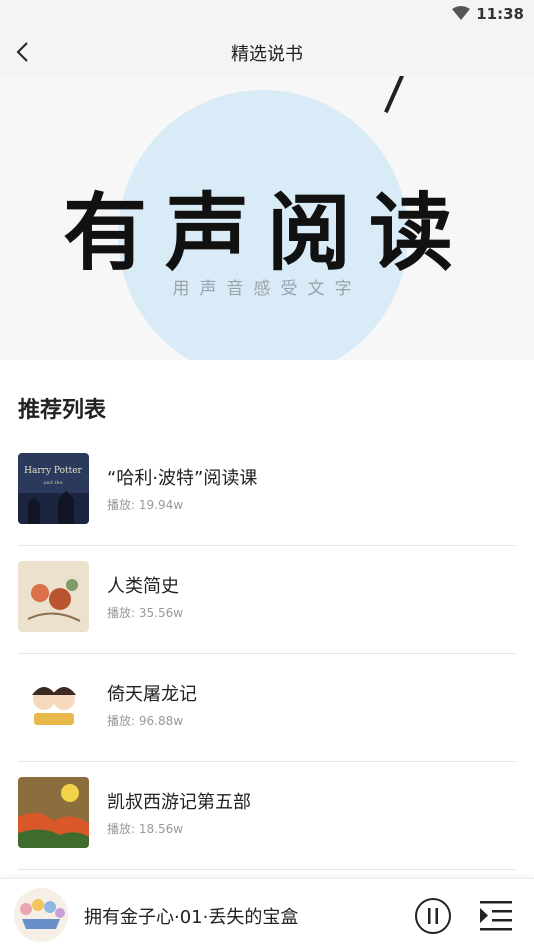 This screenshot has width=534, height=950. Describe the element at coordinates (267, 600) in the screenshot. I see `list-item: 人类简史 播放: 35.56w` at that location.